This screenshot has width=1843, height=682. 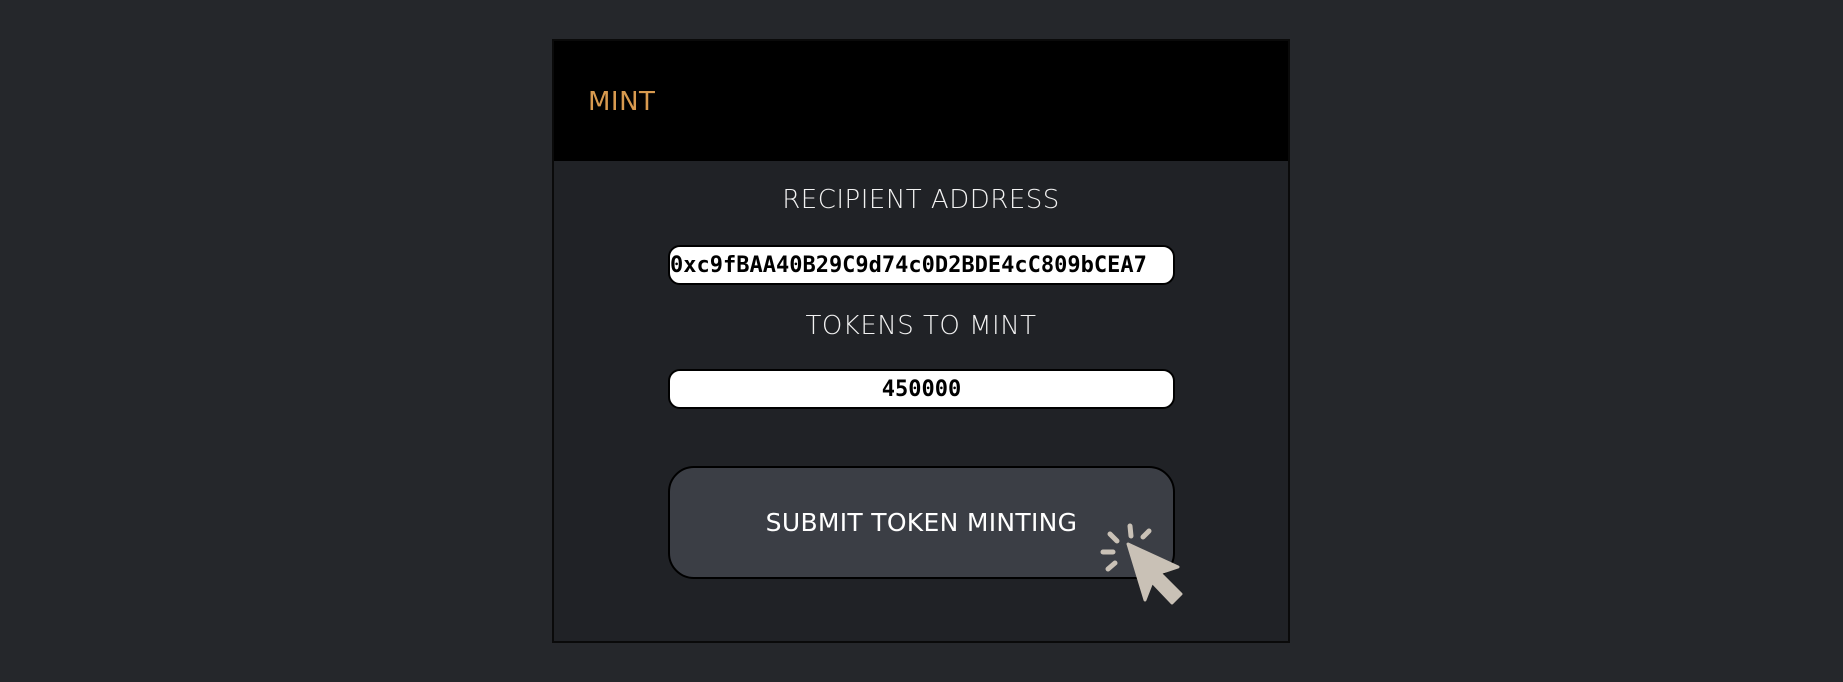 What do you see at coordinates (921, 265) in the screenshot?
I see `recipient-address-input` at bounding box center [921, 265].